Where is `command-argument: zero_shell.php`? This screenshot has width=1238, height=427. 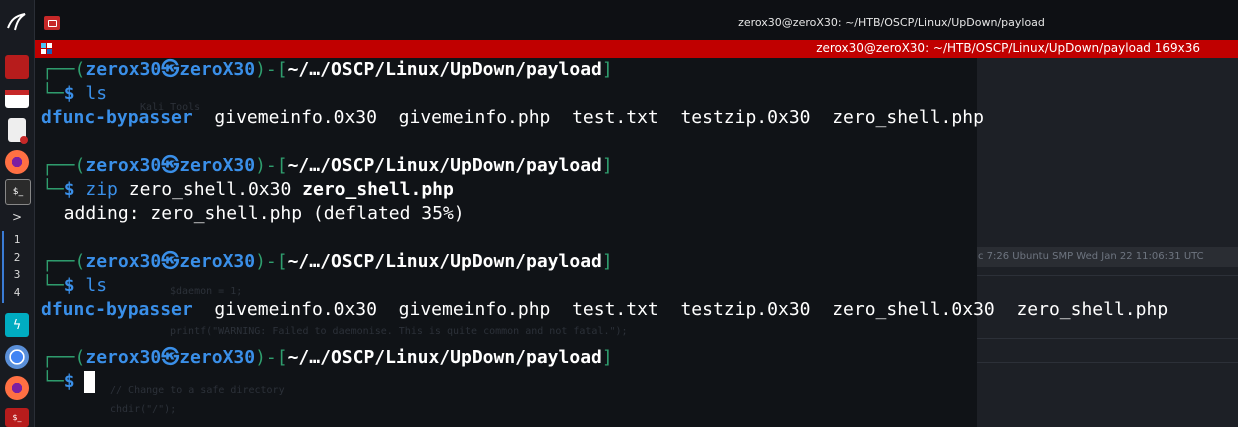 command-argument: zero_shell.php is located at coordinates (378, 189).